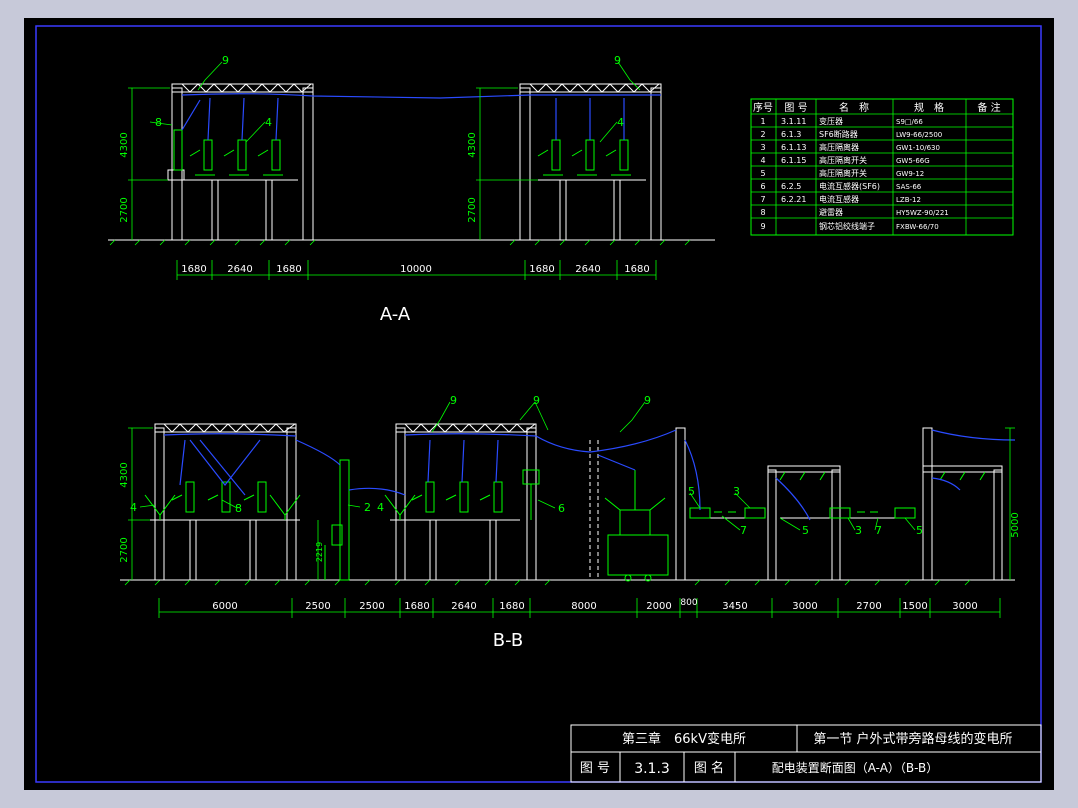 The image size is (1078, 808). Describe the element at coordinates (791, 134) in the screenshot. I see `table-cell: 6.1.3` at that location.